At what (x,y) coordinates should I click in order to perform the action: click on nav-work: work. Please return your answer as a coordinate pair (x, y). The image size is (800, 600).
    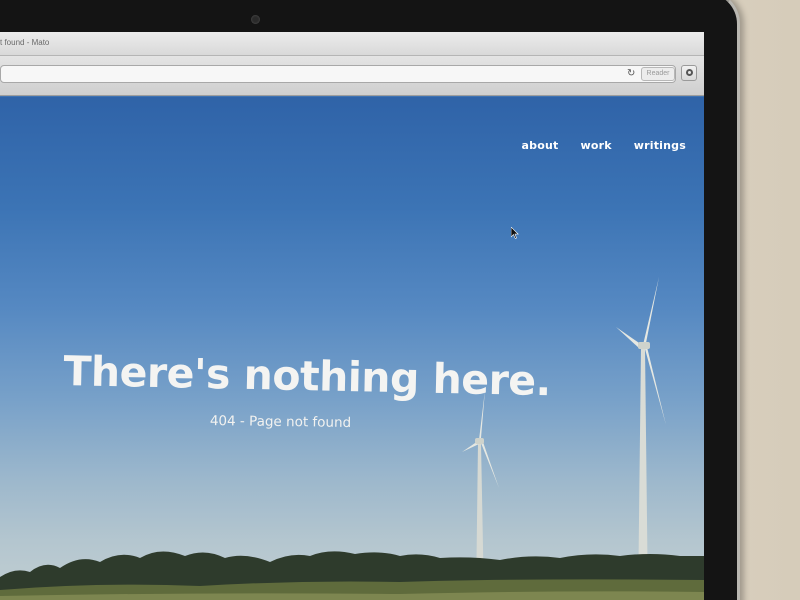
    Looking at the image, I should click on (595, 145).